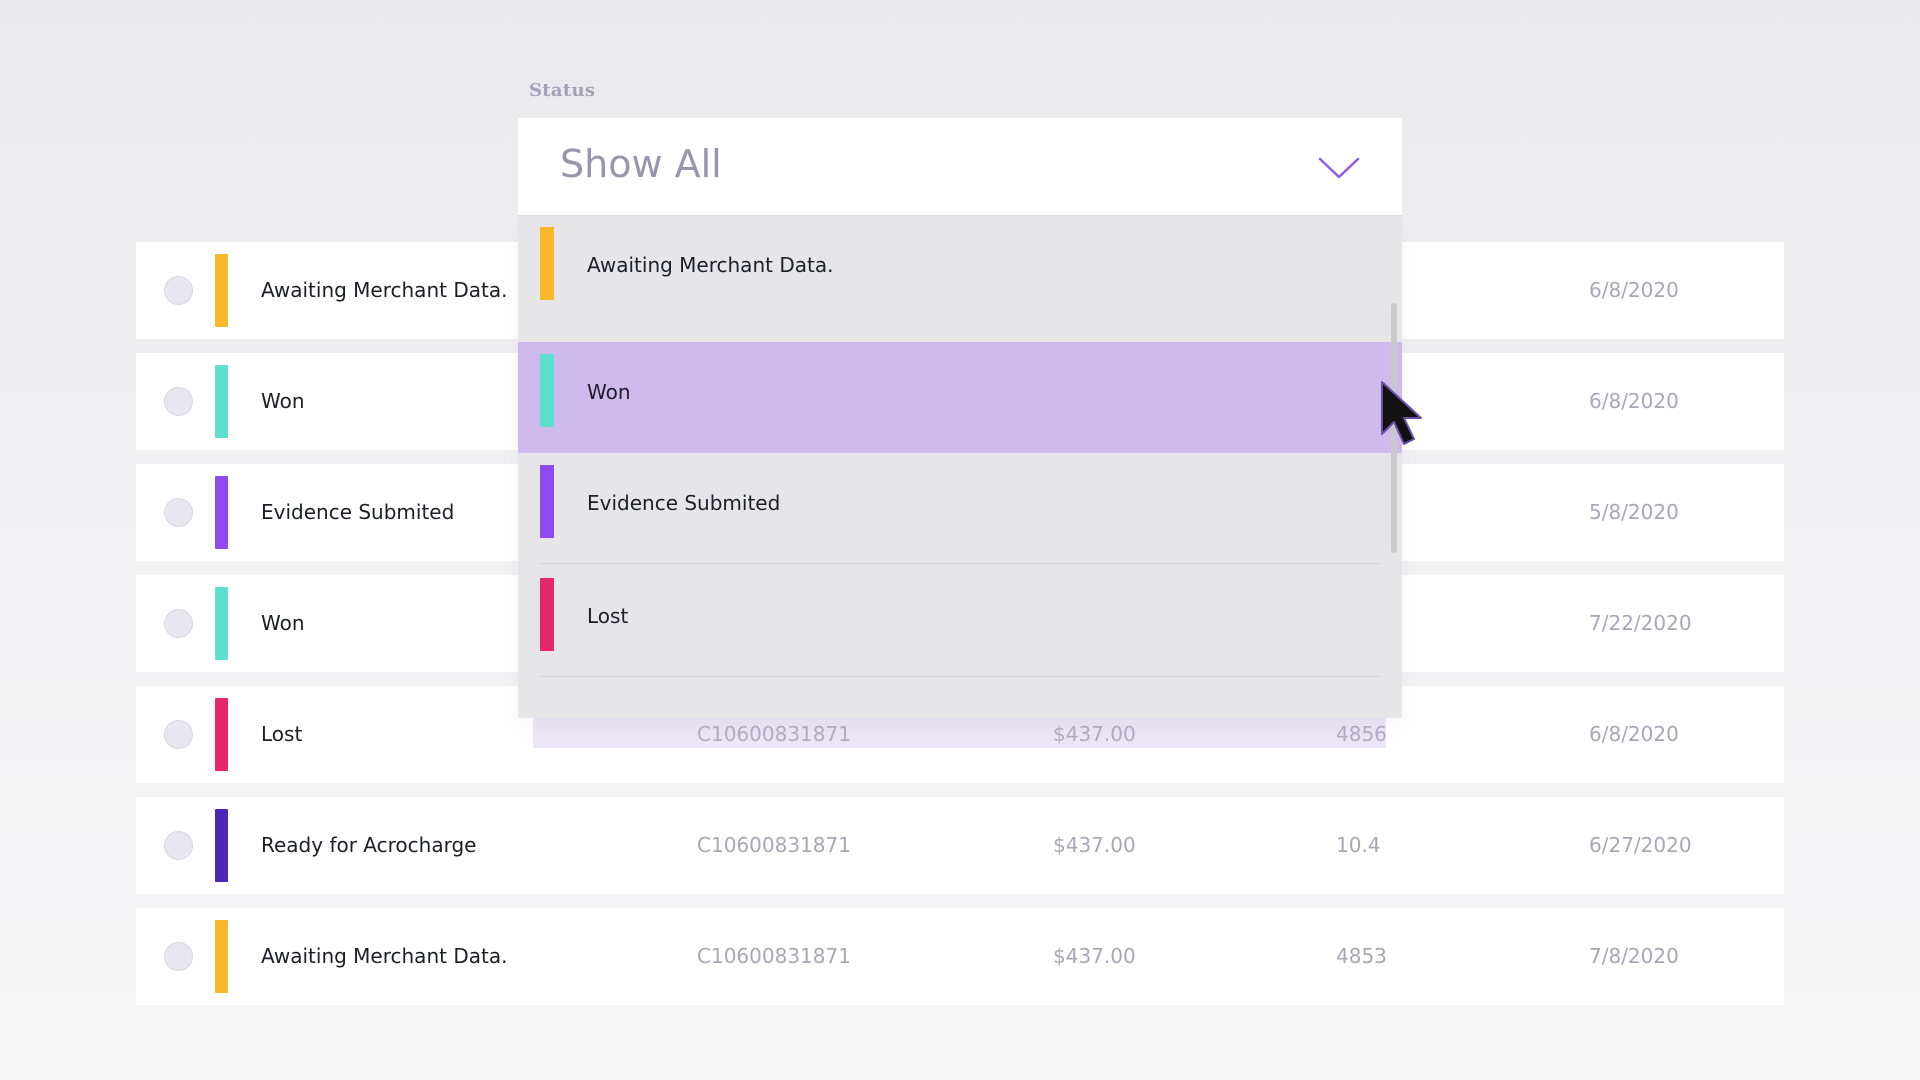 Image resolution: width=1920 pixels, height=1080 pixels. I want to click on status-filter-select: Show All, so click(960, 166).